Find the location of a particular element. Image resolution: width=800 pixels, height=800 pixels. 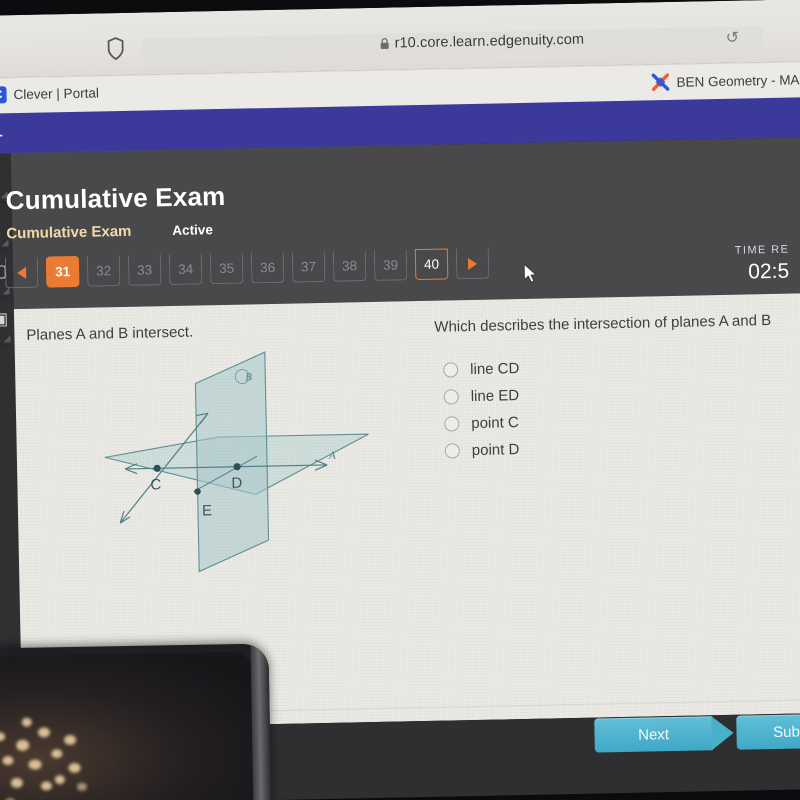

triangle-left-icon is located at coordinates (22, 272).